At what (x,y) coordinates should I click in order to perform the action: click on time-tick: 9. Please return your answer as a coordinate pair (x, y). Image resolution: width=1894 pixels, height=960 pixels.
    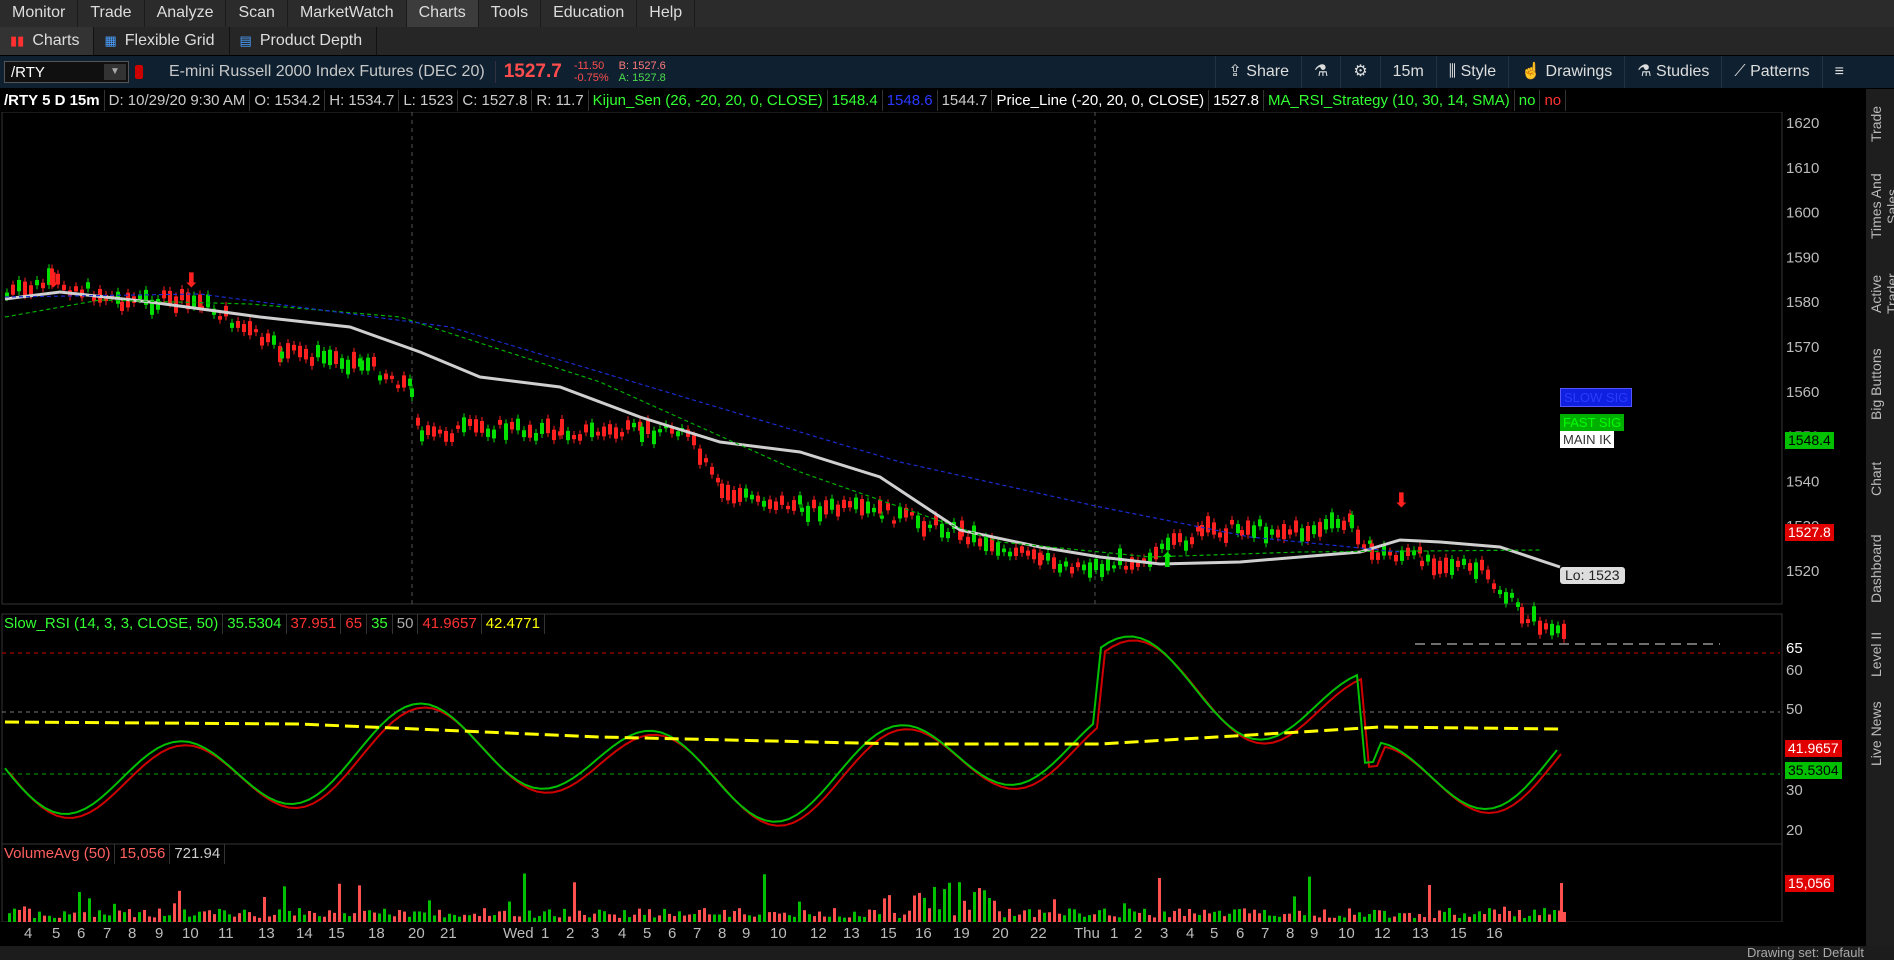
    Looking at the image, I should click on (1314, 933).